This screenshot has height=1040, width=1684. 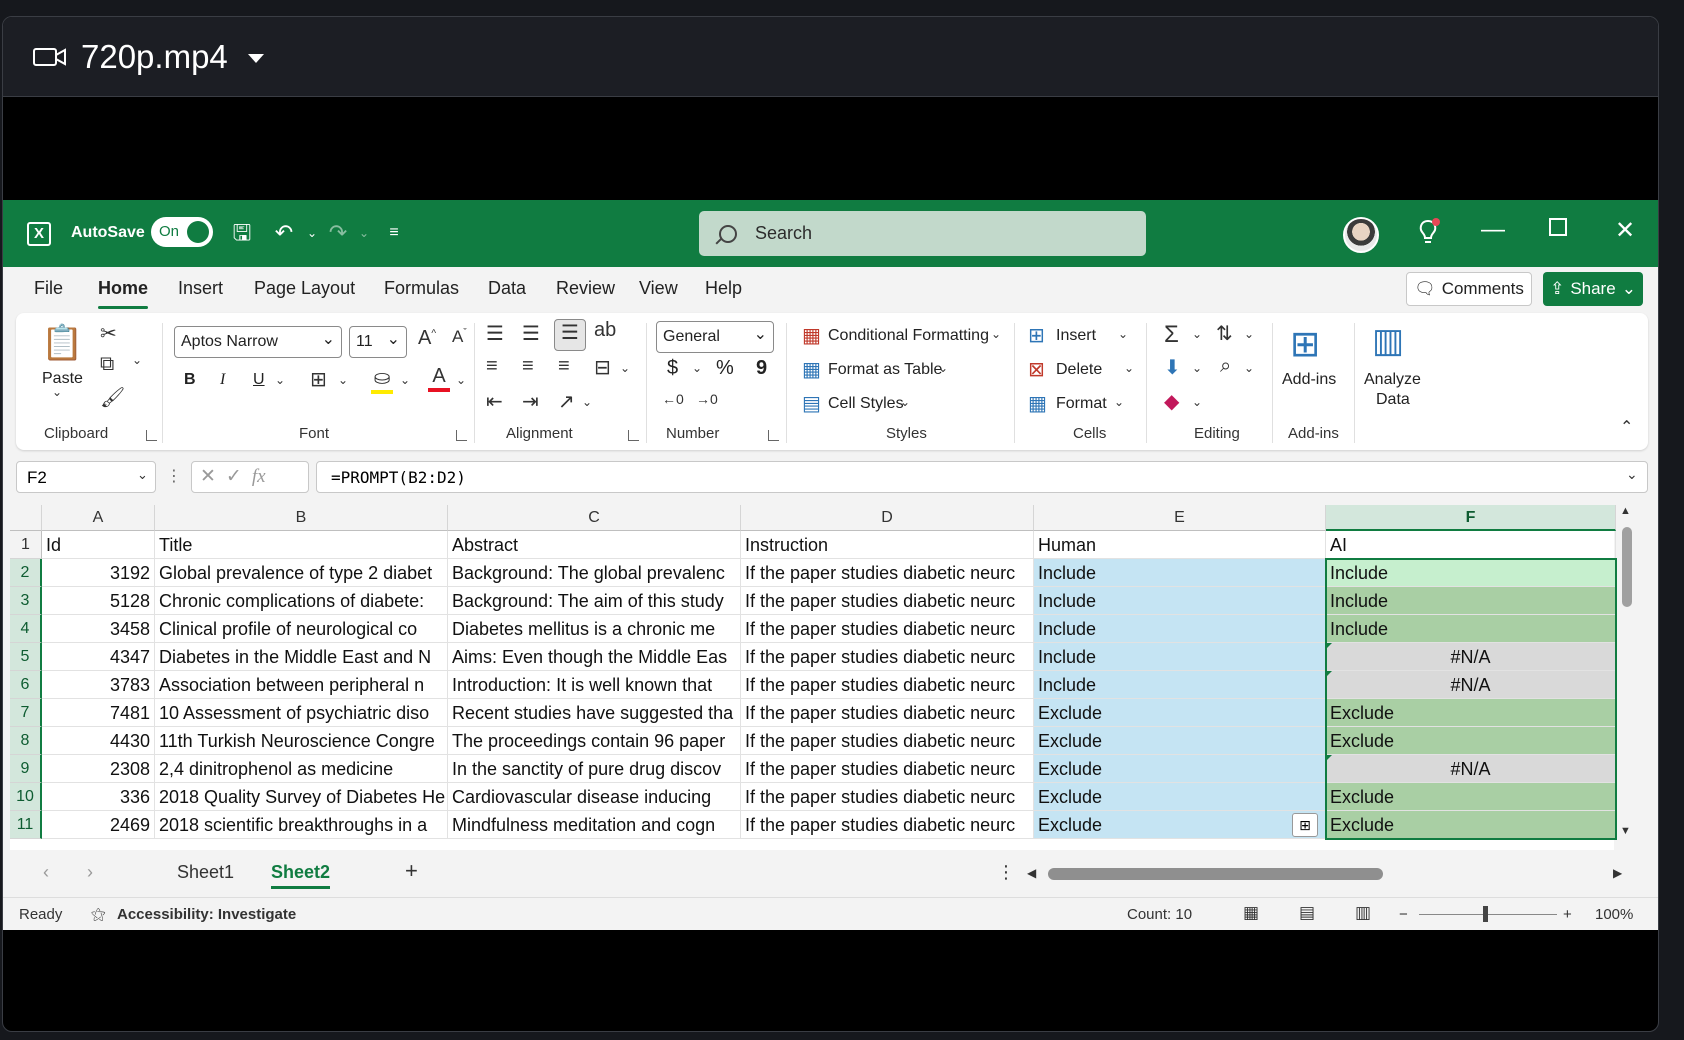 What do you see at coordinates (200, 288) in the screenshot?
I see `tab-insert: Insert` at bounding box center [200, 288].